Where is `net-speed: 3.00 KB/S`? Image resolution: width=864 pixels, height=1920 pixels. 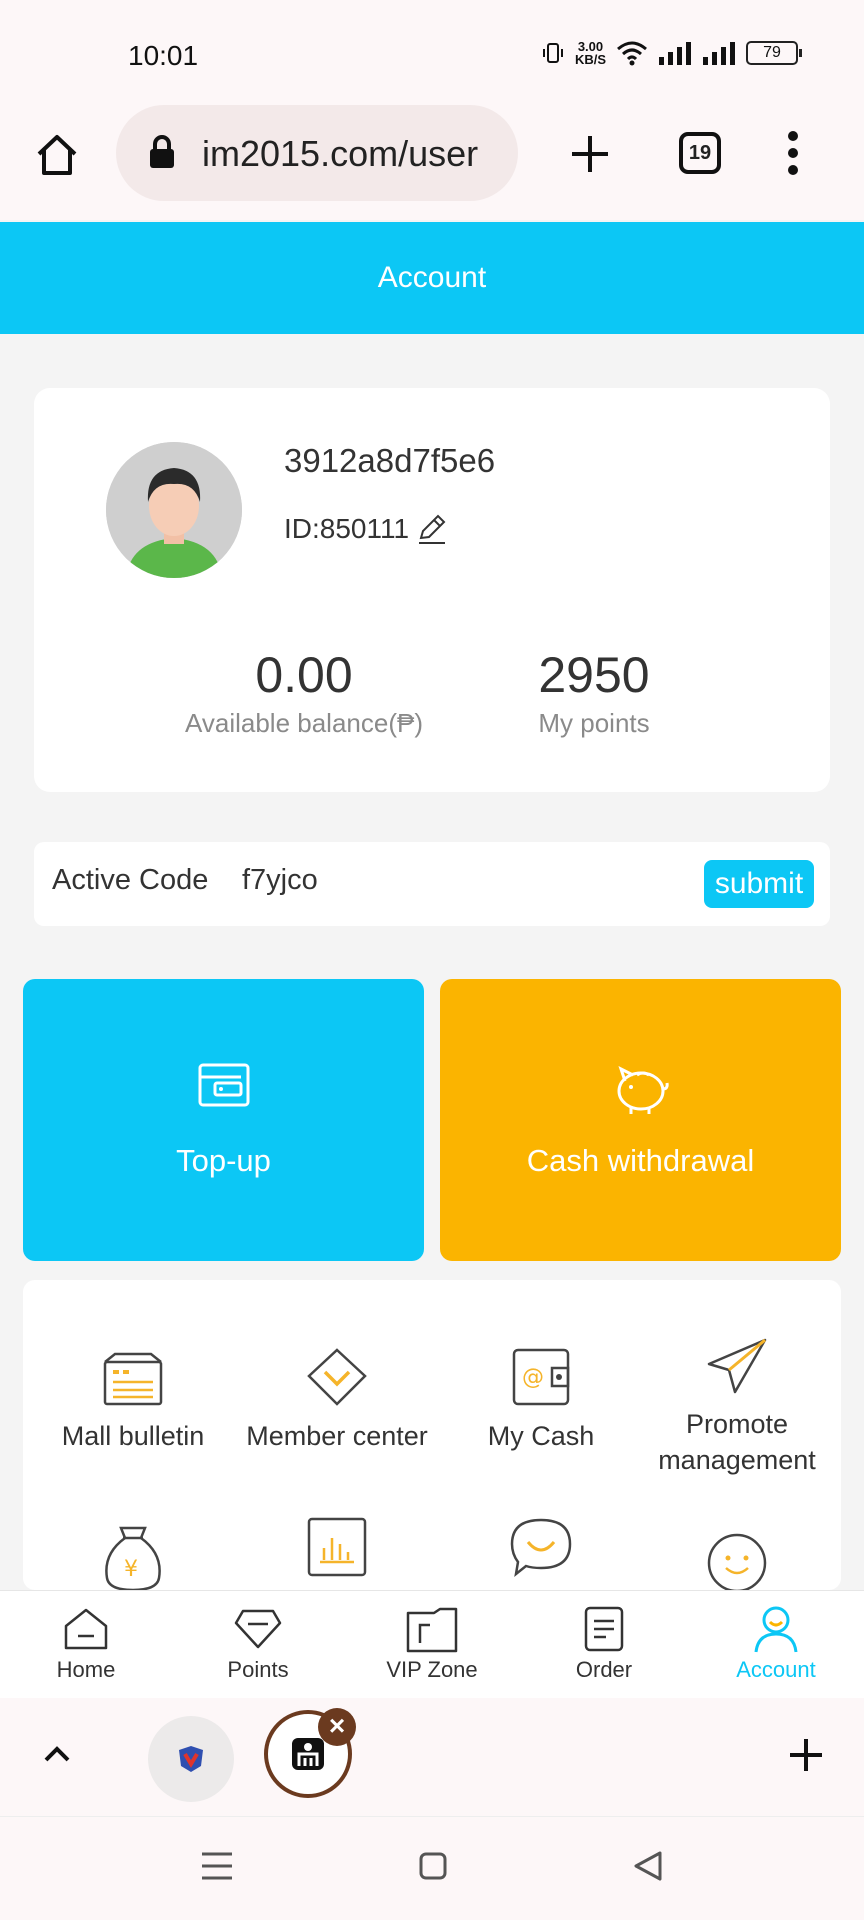 net-speed: 3.00 KB/S is located at coordinates (590, 53).